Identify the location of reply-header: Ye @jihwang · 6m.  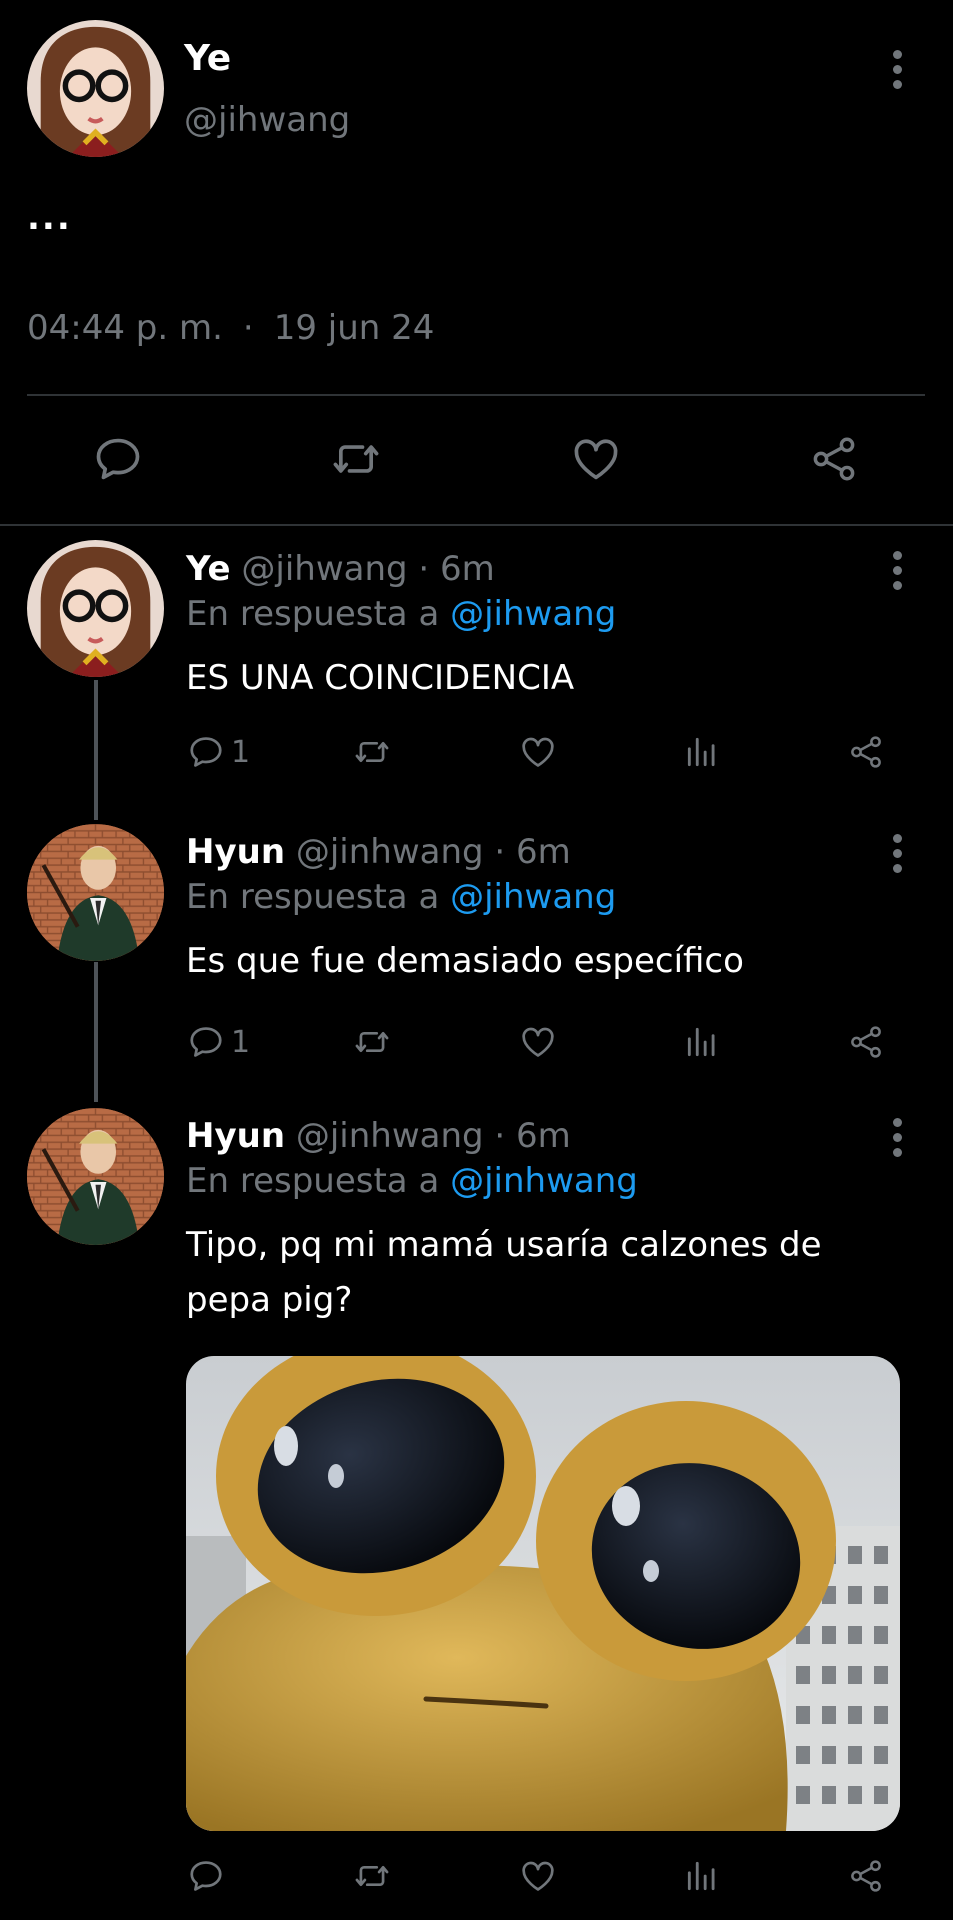
(340, 569).